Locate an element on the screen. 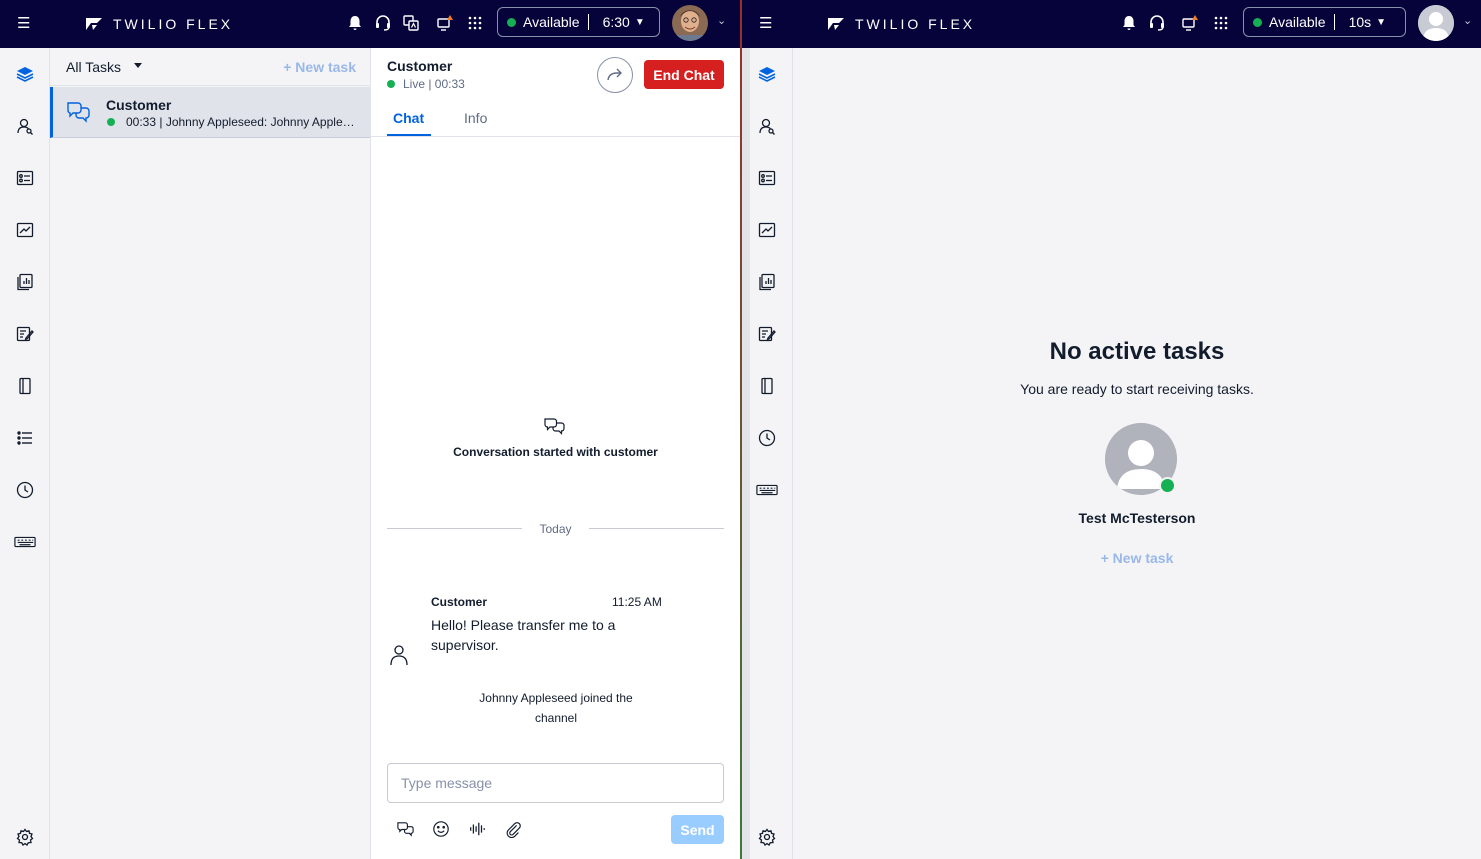 The height and width of the screenshot is (859, 1481). status-timer: 6:30 is located at coordinates (616, 22).